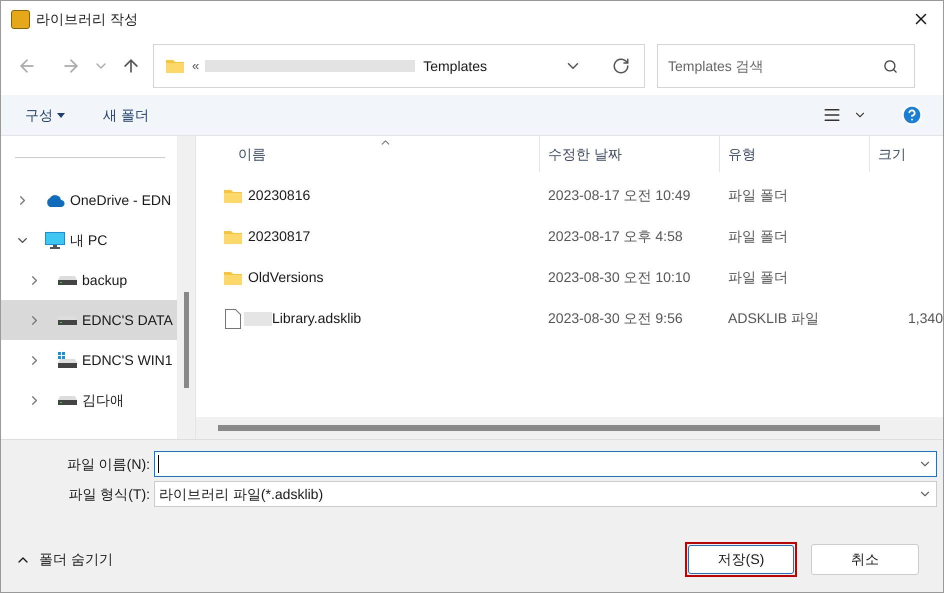  What do you see at coordinates (615, 318) in the screenshot?
I see `modified-date: 2023-08-30 오전 9:56` at bounding box center [615, 318].